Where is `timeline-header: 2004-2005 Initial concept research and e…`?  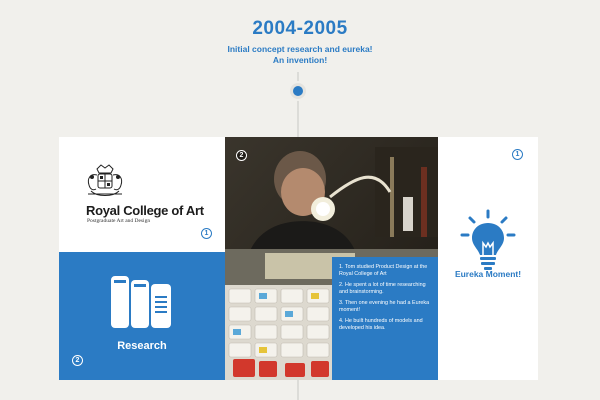
timeline-header: 2004-2005 Initial concept research and e… is located at coordinates (300, 42).